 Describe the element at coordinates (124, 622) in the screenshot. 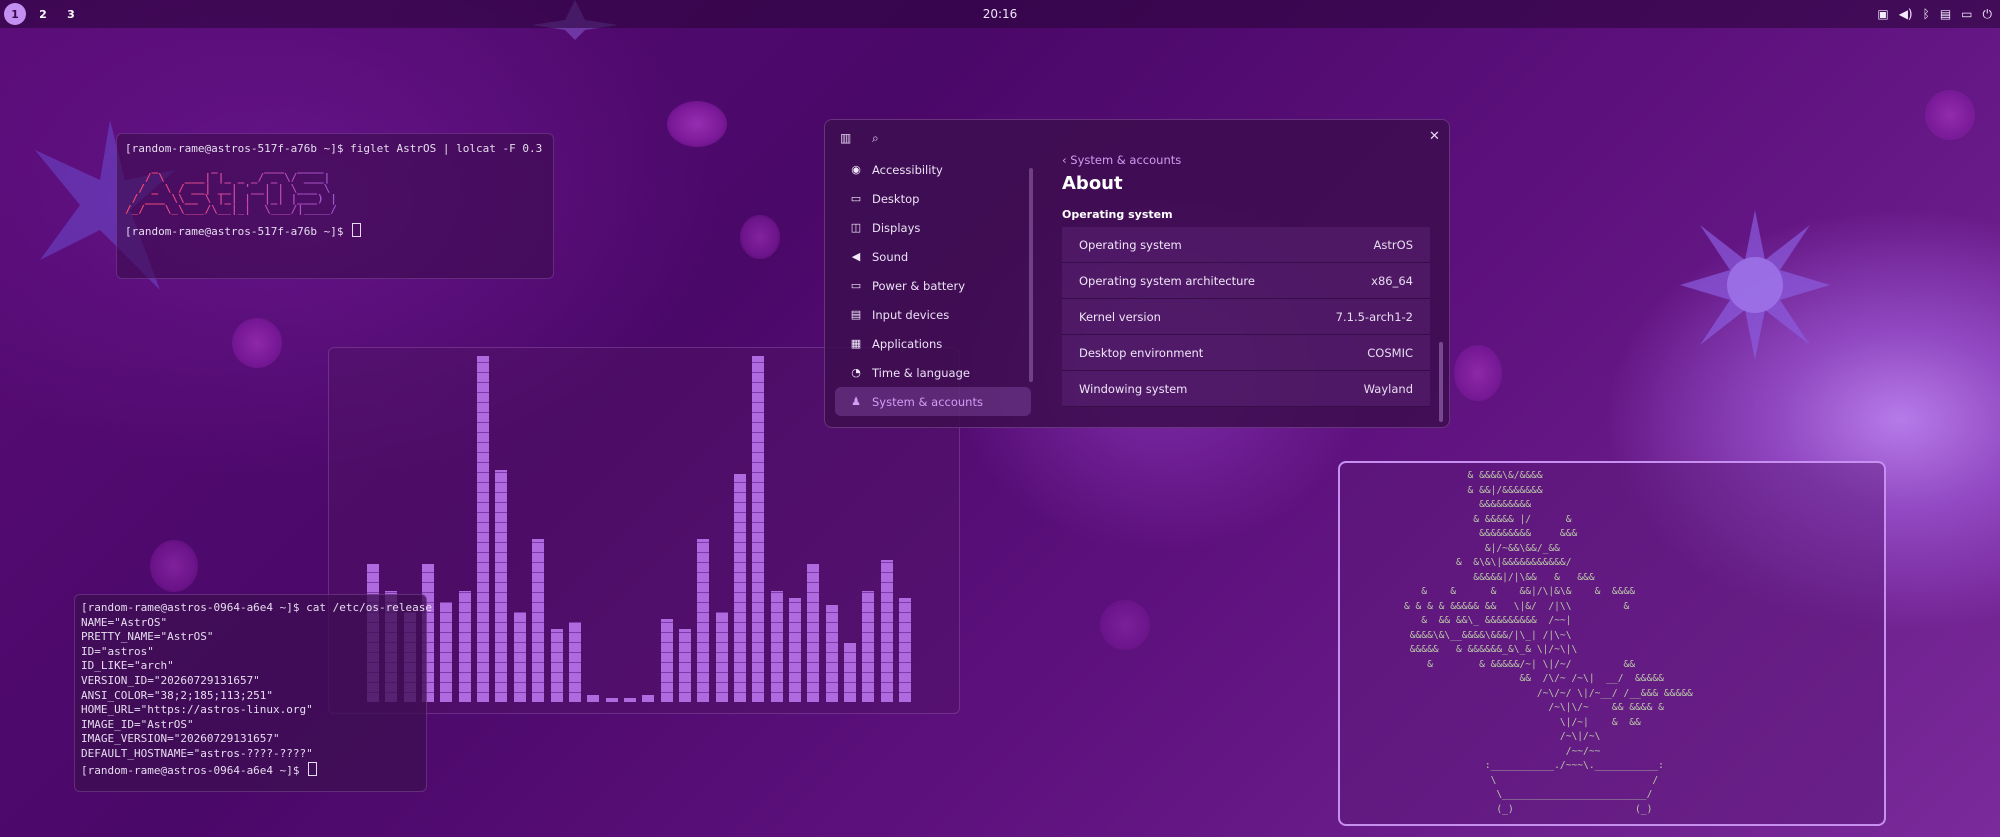

I see `terminal-line: NAME="AstrOS"` at that location.